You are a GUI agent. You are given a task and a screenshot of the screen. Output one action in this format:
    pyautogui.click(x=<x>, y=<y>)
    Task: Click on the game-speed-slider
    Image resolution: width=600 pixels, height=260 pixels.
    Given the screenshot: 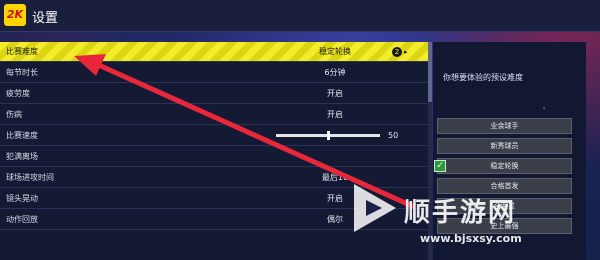 What is the action you would take?
    pyautogui.click(x=328, y=135)
    